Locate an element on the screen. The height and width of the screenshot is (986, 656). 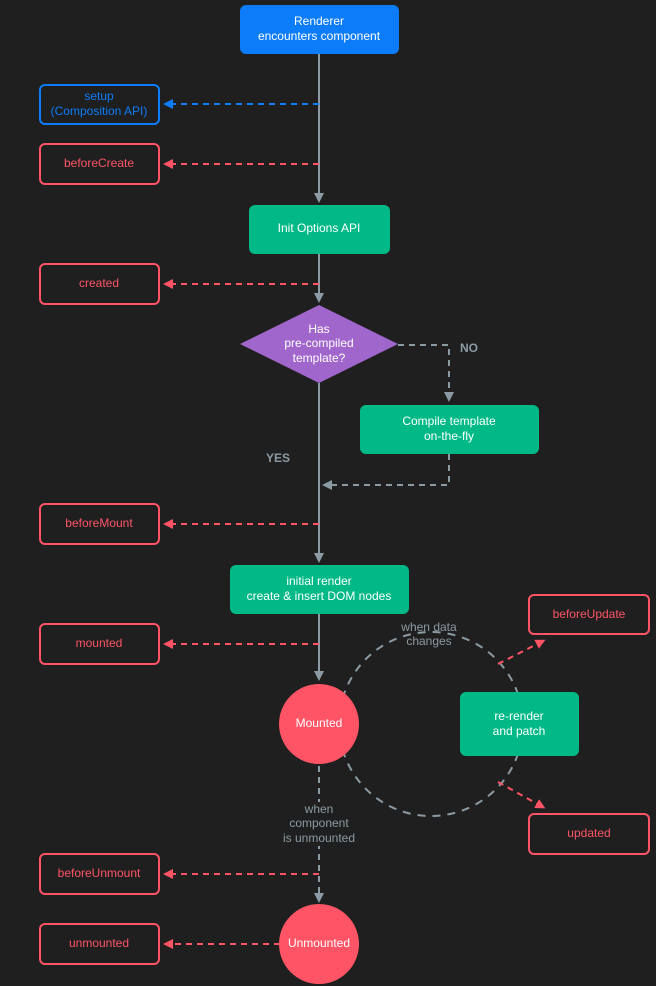
beforeunmount-label: beforeUnmount is located at coordinates (99, 873).